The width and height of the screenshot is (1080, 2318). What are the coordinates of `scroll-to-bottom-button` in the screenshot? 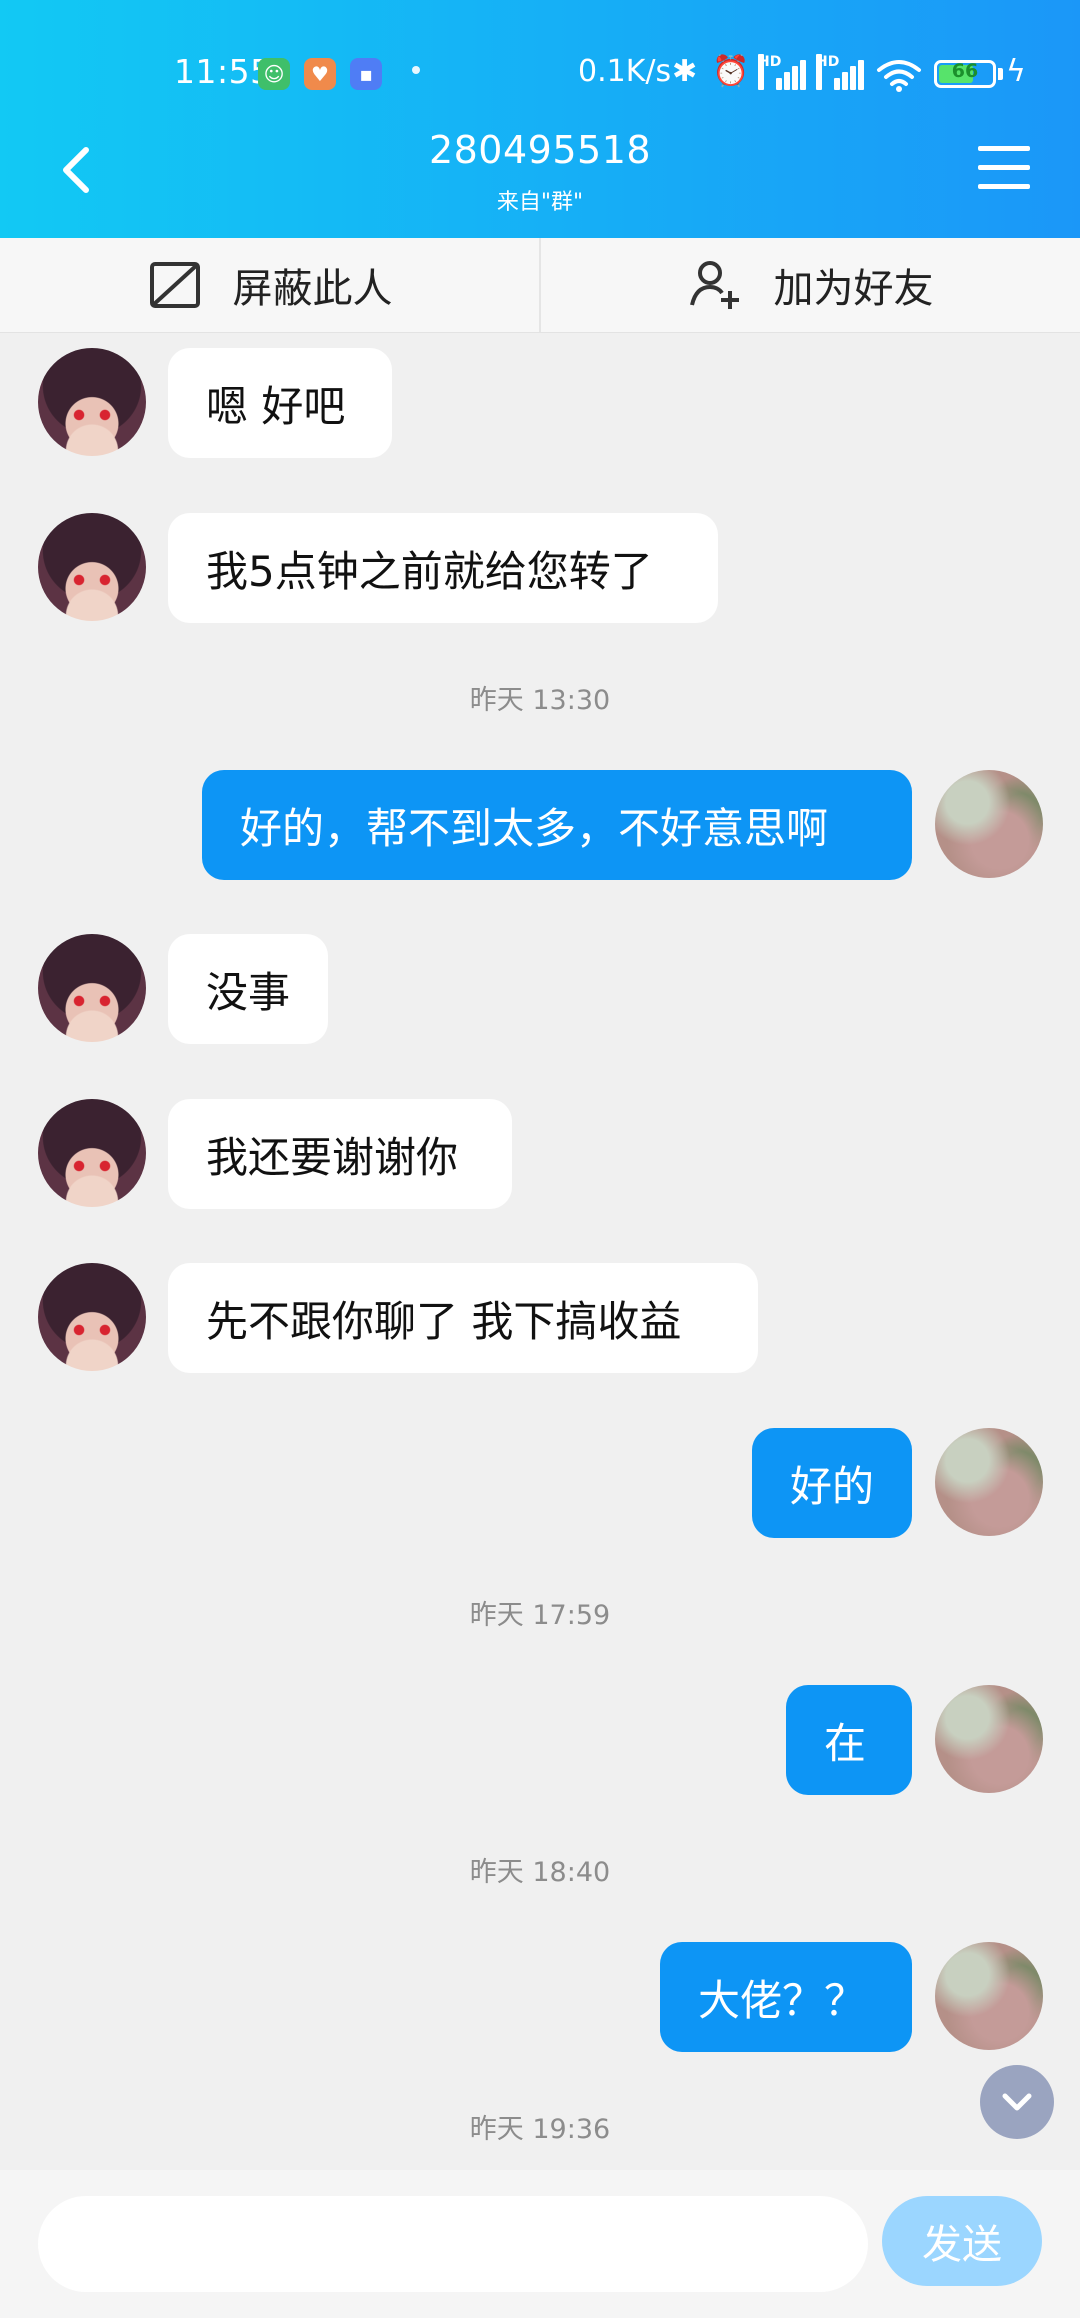 It's located at (1017, 2102).